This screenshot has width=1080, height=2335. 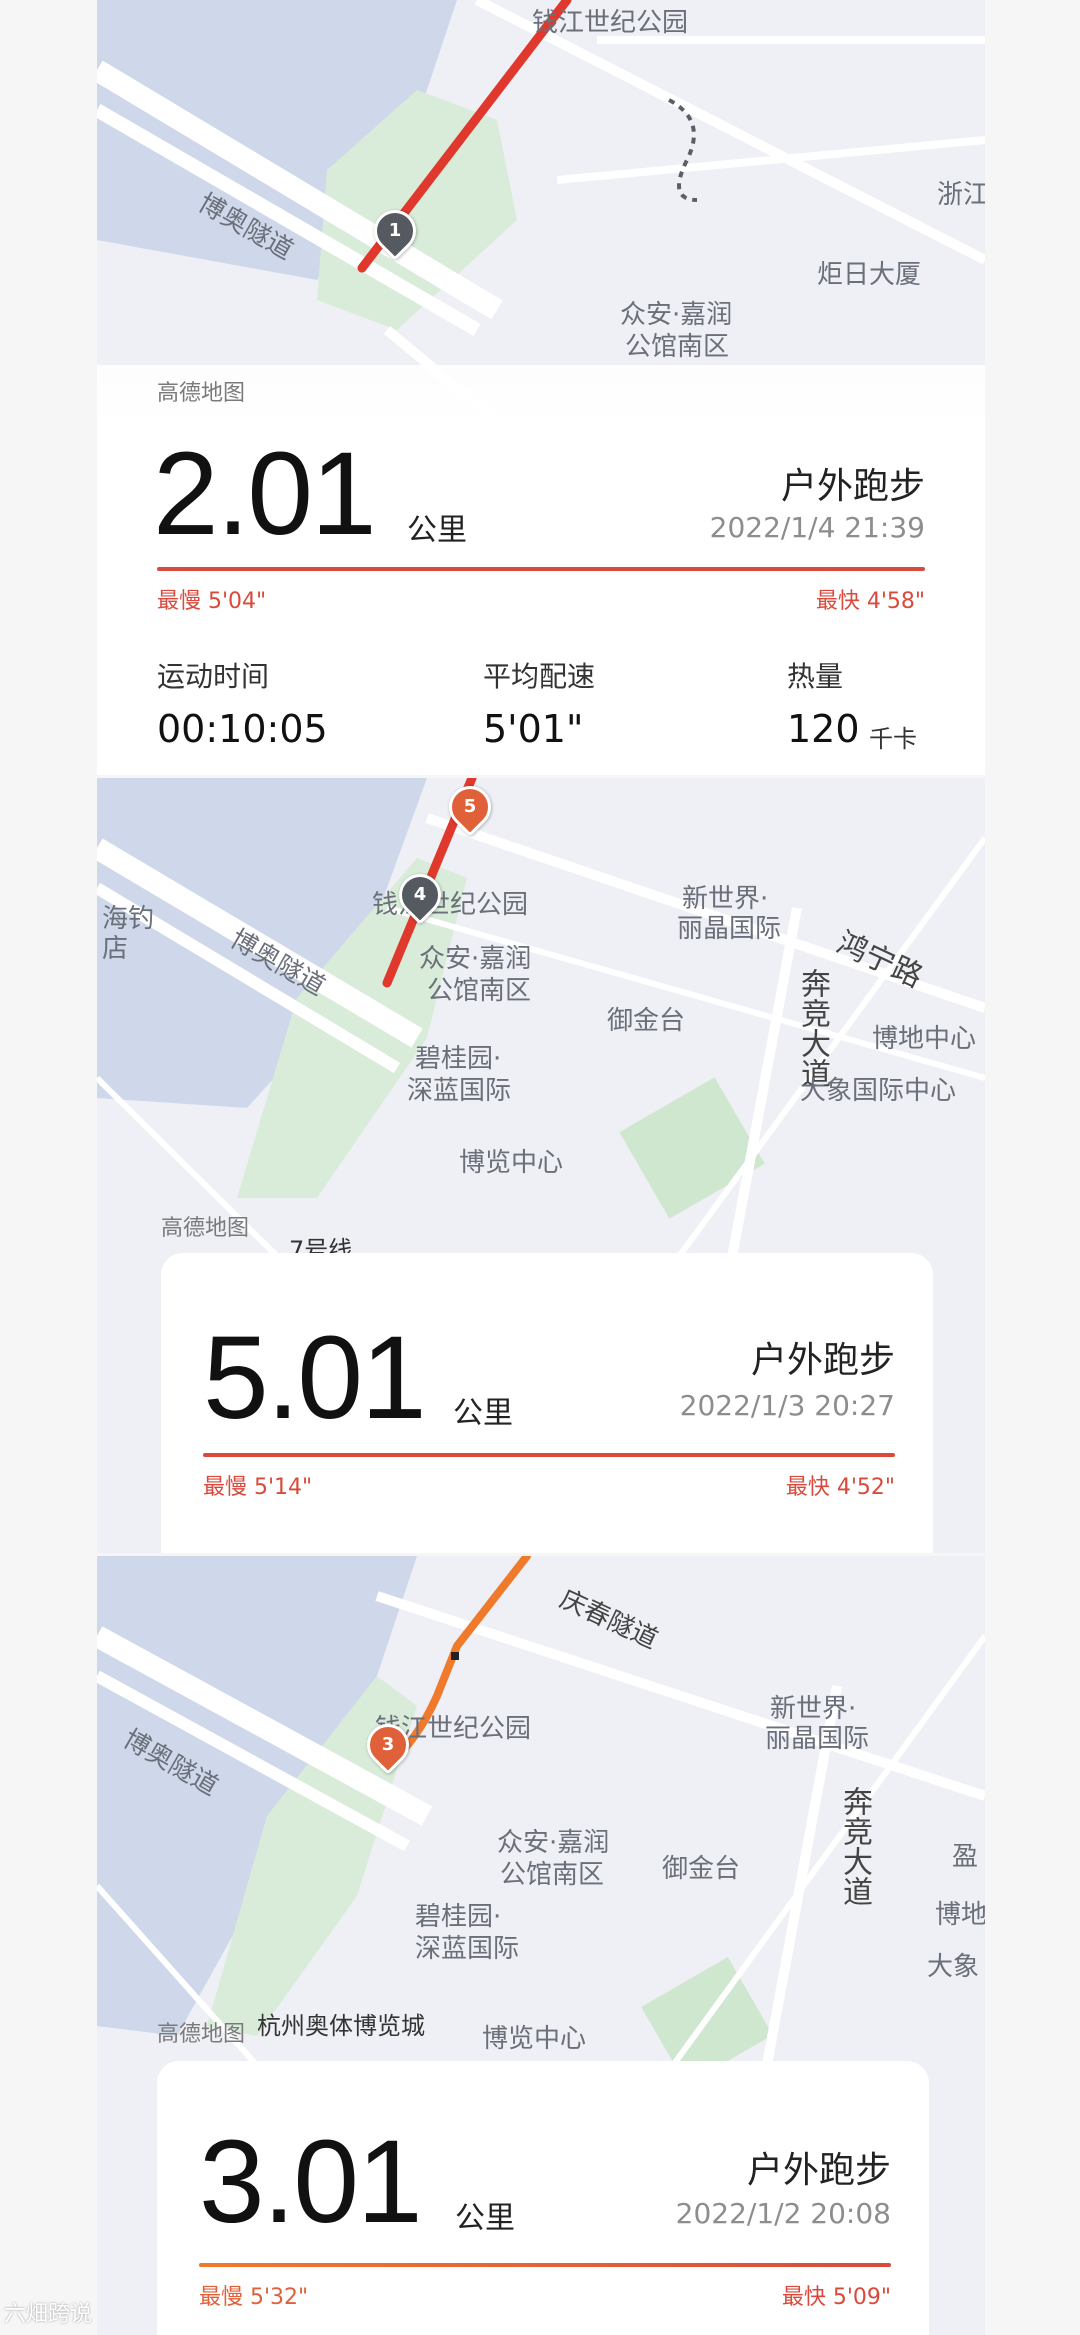 What do you see at coordinates (388, 1744) in the screenshot?
I see `km-marker-label: 3` at bounding box center [388, 1744].